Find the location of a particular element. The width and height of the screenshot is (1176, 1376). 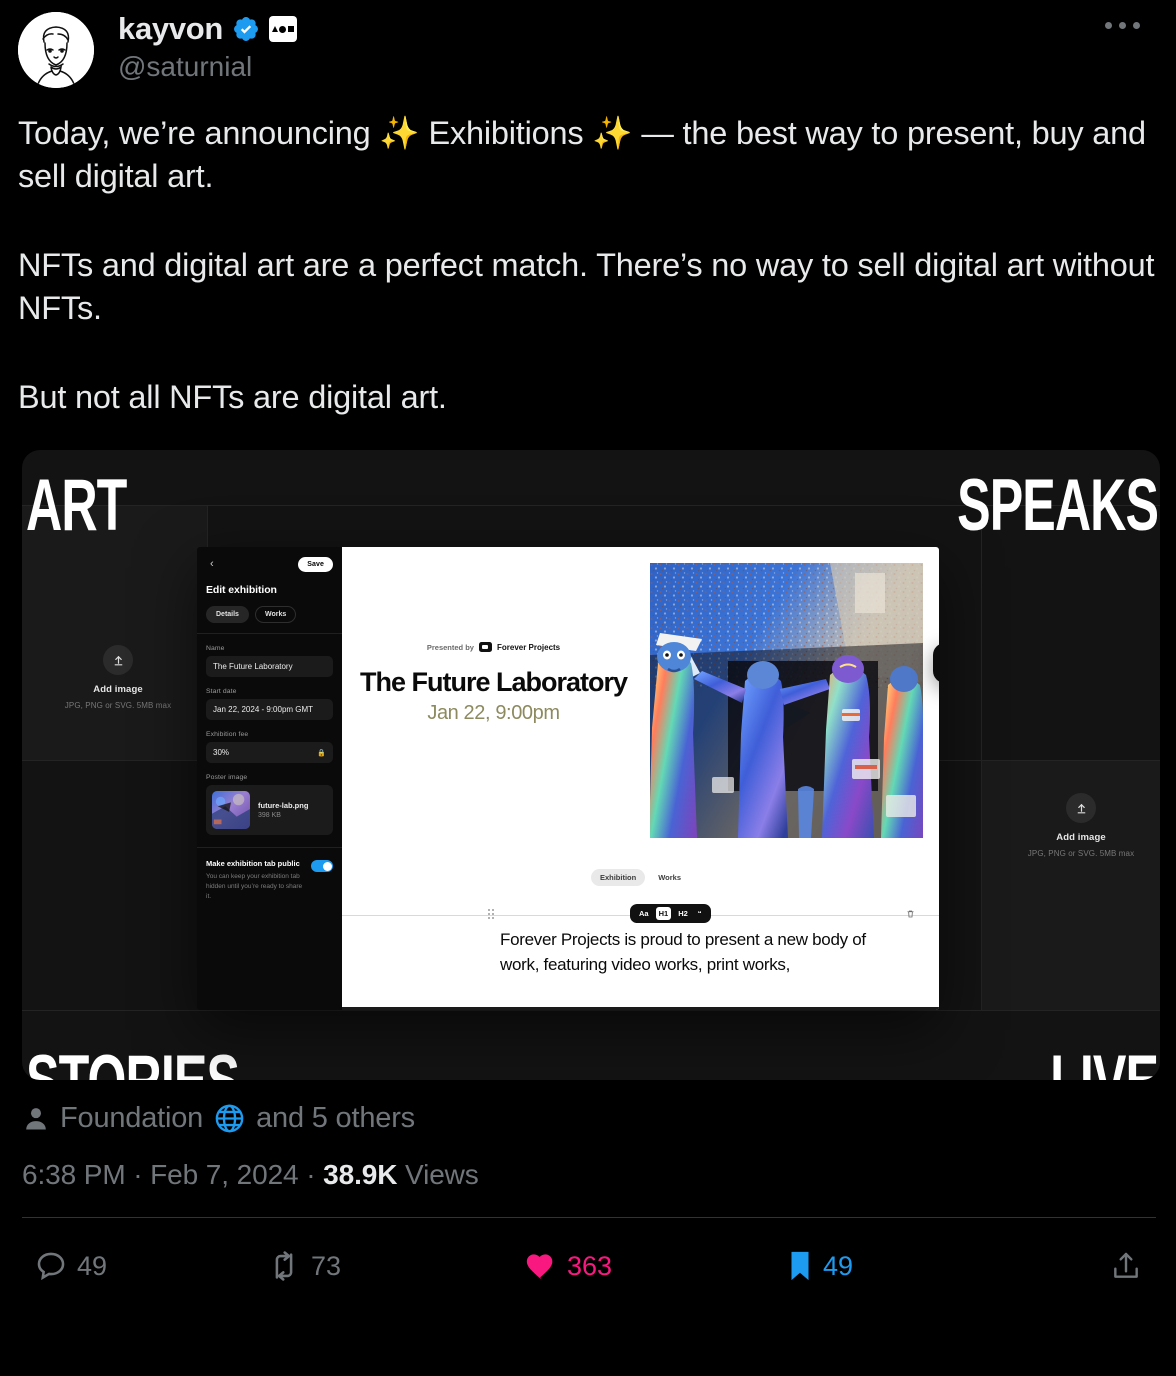

share-button is located at coordinates (1126, 1266).